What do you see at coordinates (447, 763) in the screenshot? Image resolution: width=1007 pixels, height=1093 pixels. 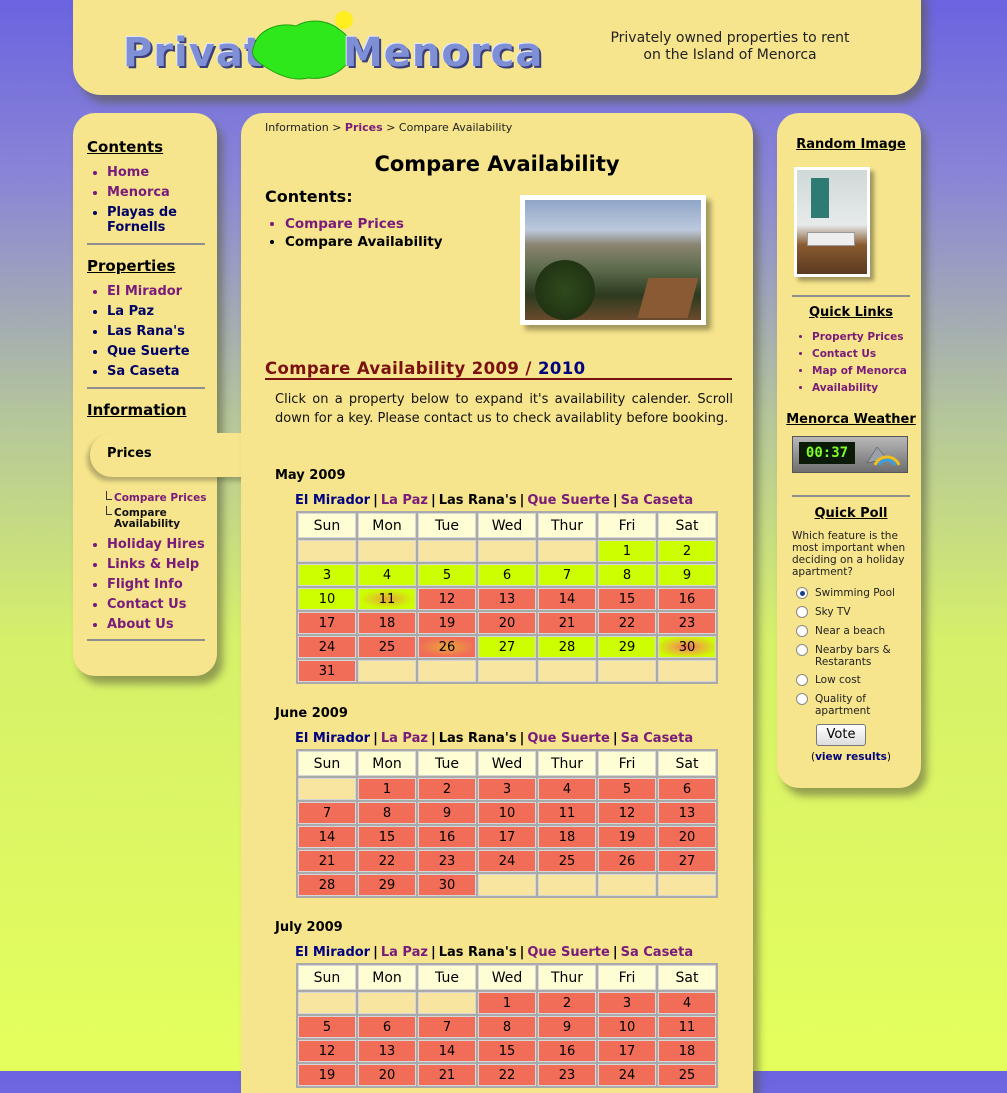 I see `weekday-header: Tue` at bounding box center [447, 763].